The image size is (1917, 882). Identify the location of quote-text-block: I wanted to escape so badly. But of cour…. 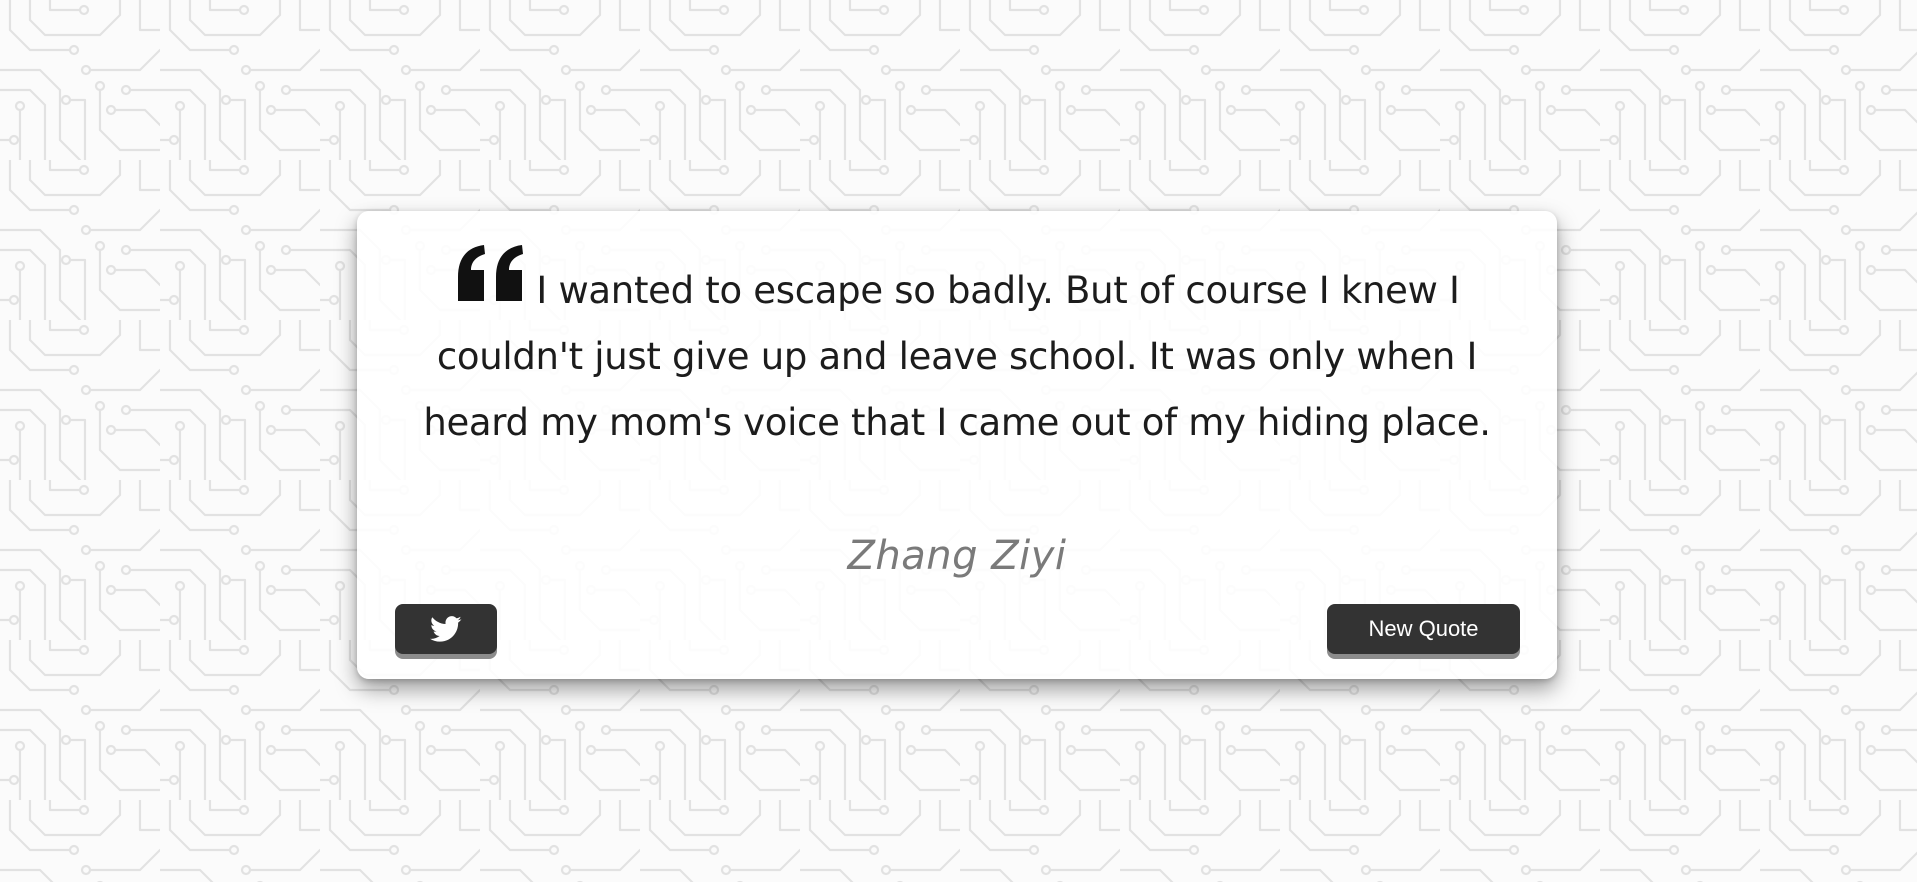
(957, 349).